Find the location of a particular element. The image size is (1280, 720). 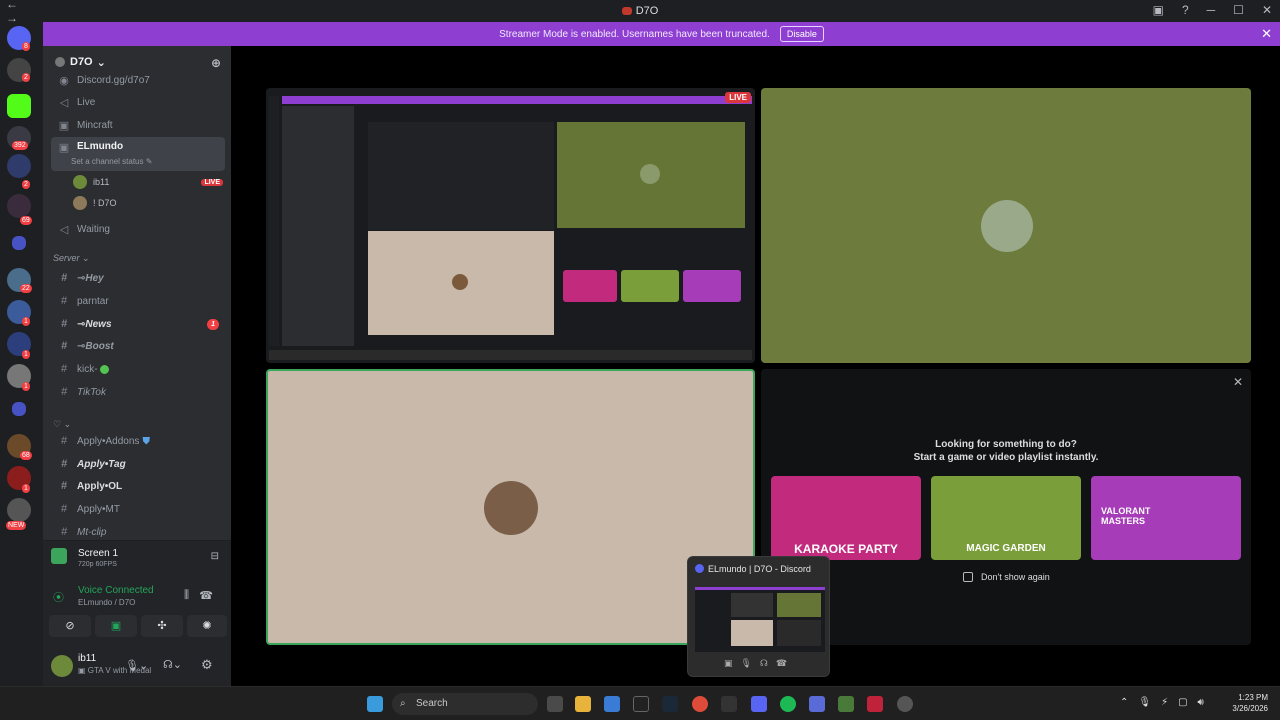

lock-icon: ▣ is located at coordinates (64, 148).